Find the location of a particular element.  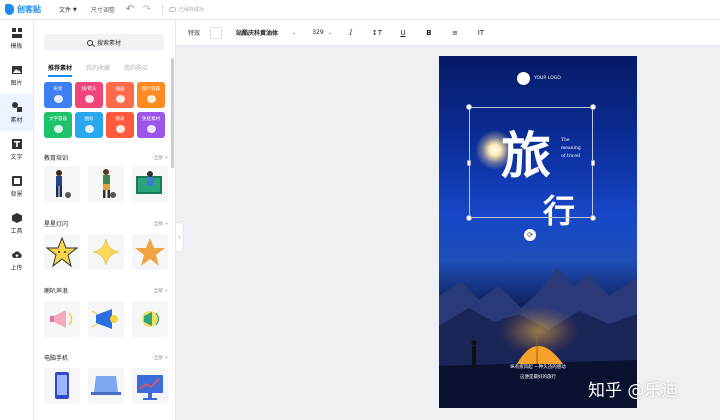

section-speaker-header: 喇叭声浪 全部 > is located at coordinates (106, 290).